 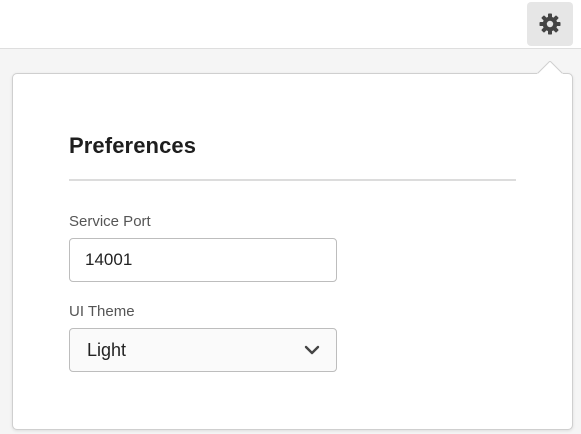 I want to click on ui-theme-label: UI Theme, so click(x=102, y=311).